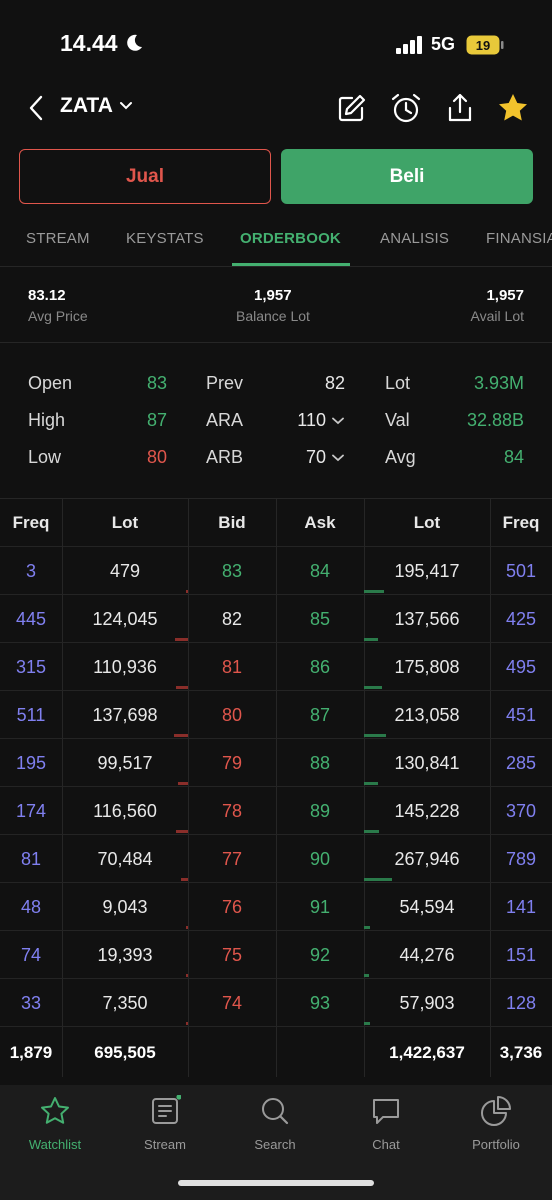 This screenshot has height=1200, width=552. I want to click on home-indicator, so click(276, 1183).